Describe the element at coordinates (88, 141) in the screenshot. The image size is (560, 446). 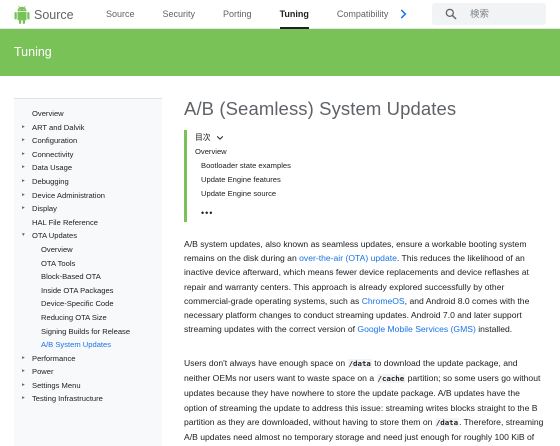
I see `sidebar-item-configuration: ▸ Configuration` at that location.